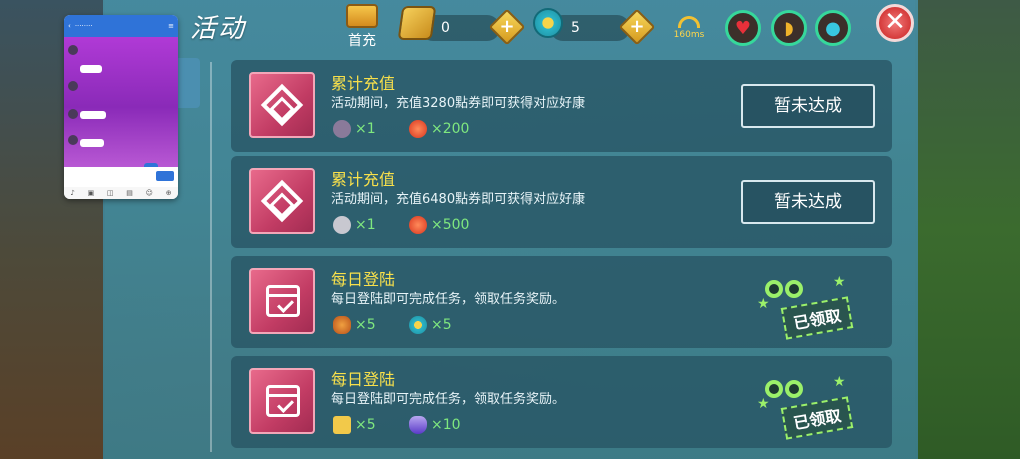 The height and width of the screenshot is (459, 1020). I want to click on stomach-icon: ◗, so click(789, 28).